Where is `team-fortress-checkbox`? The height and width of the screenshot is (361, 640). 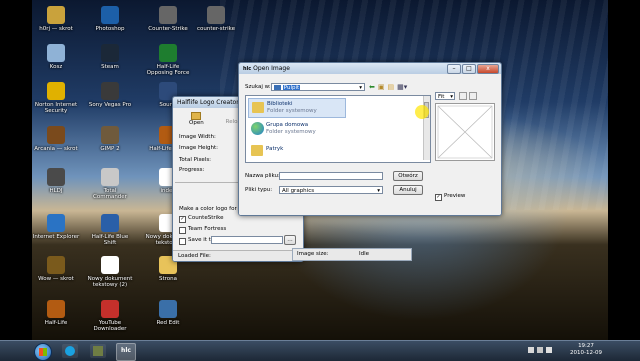
team-fortress-checkbox is located at coordinates (182, 230).